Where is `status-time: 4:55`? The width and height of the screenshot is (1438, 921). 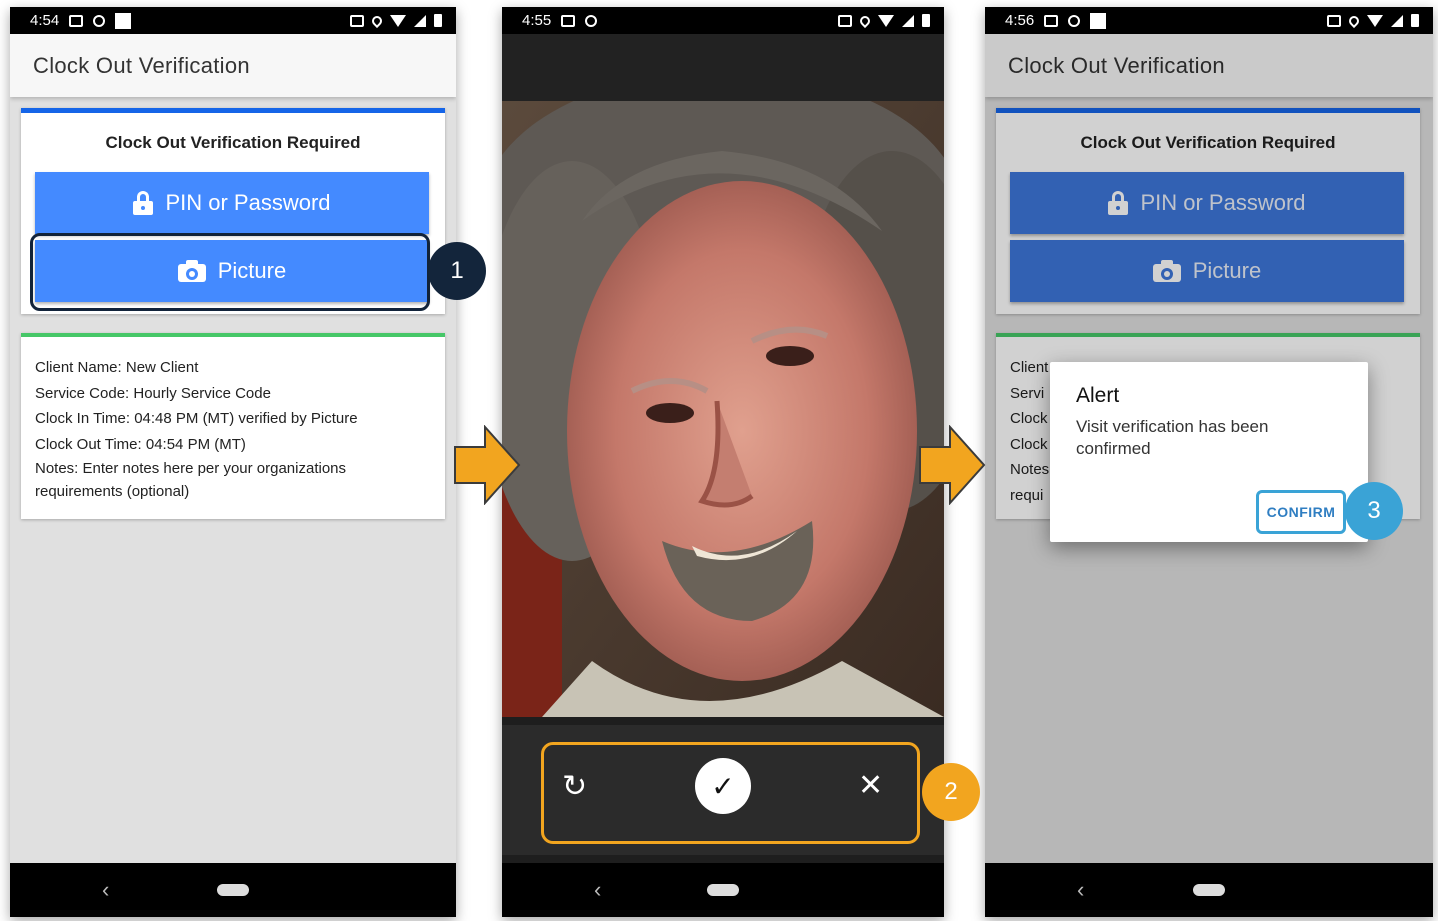 status-time: 4:55 is located at coordinates (537, 20).